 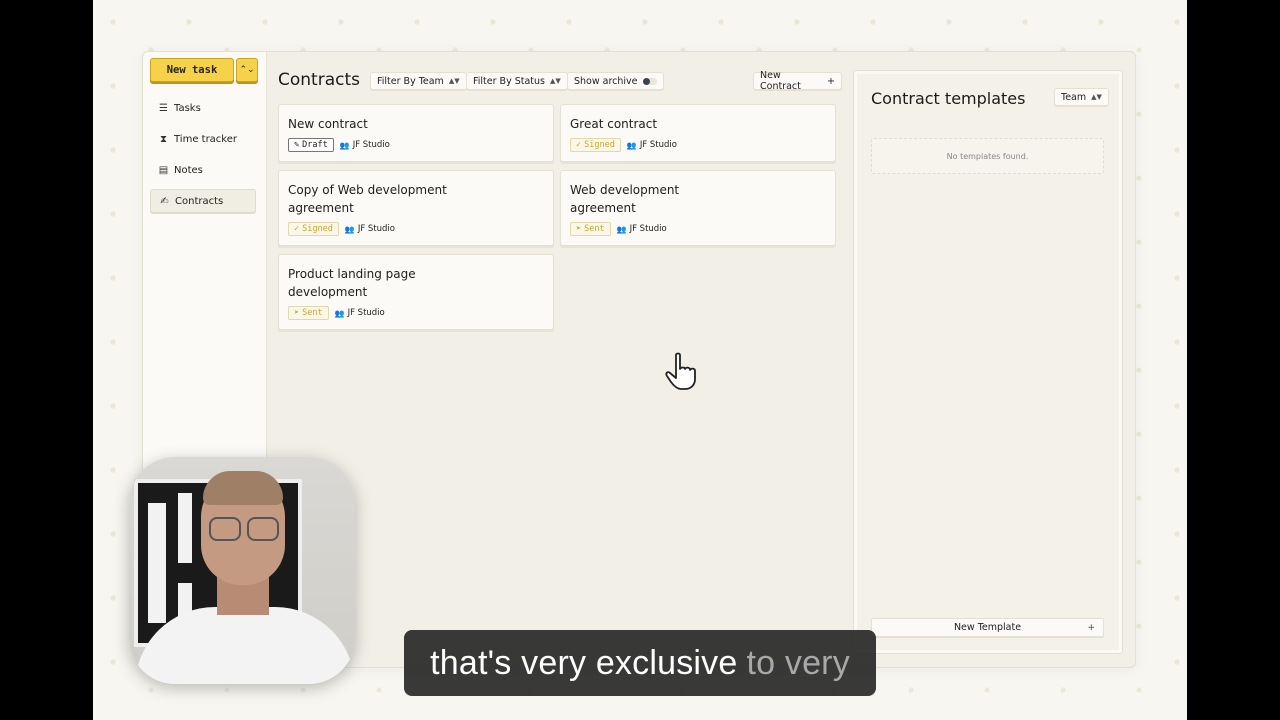 I want to click on sidebar-item-label: Contracts, so click(x=199, y=201).